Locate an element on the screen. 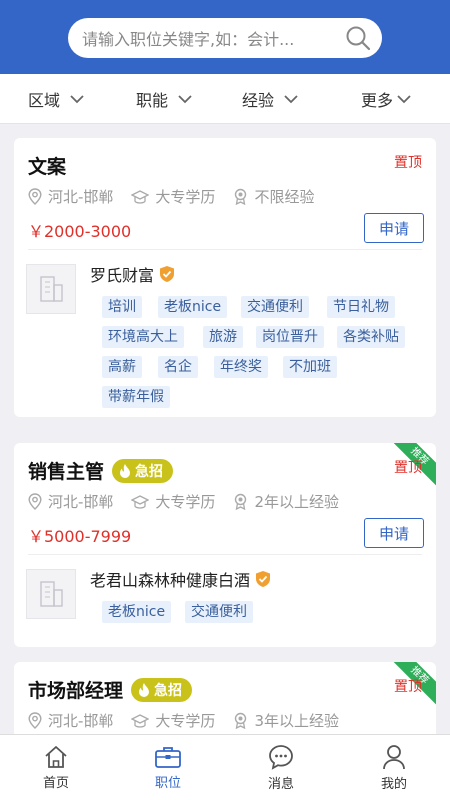  benefit-tag: 培训 is located at coordinates (122, 307).